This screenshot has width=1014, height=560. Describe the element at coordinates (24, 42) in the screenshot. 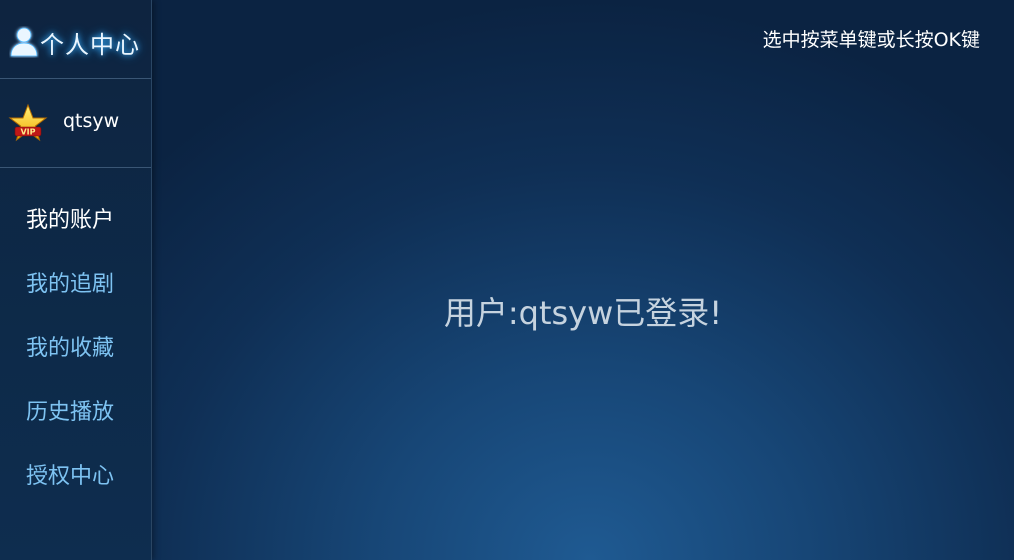

I see `user-icon` at that location.